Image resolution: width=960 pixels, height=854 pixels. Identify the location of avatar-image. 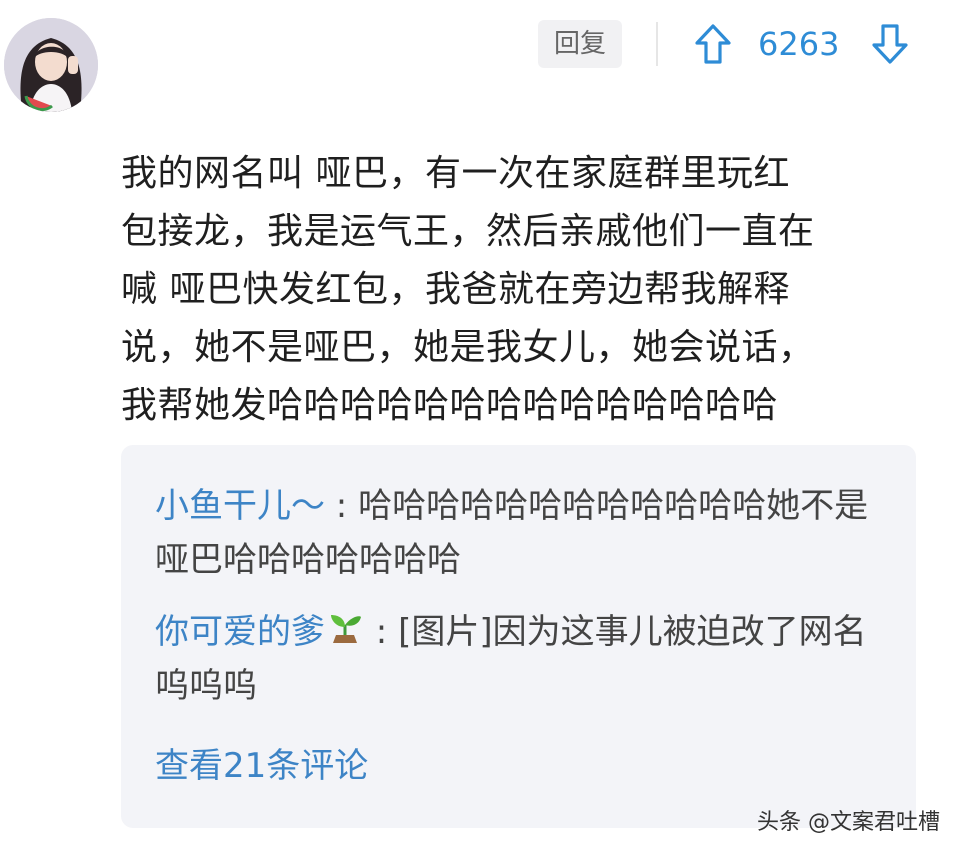
(51, 65).